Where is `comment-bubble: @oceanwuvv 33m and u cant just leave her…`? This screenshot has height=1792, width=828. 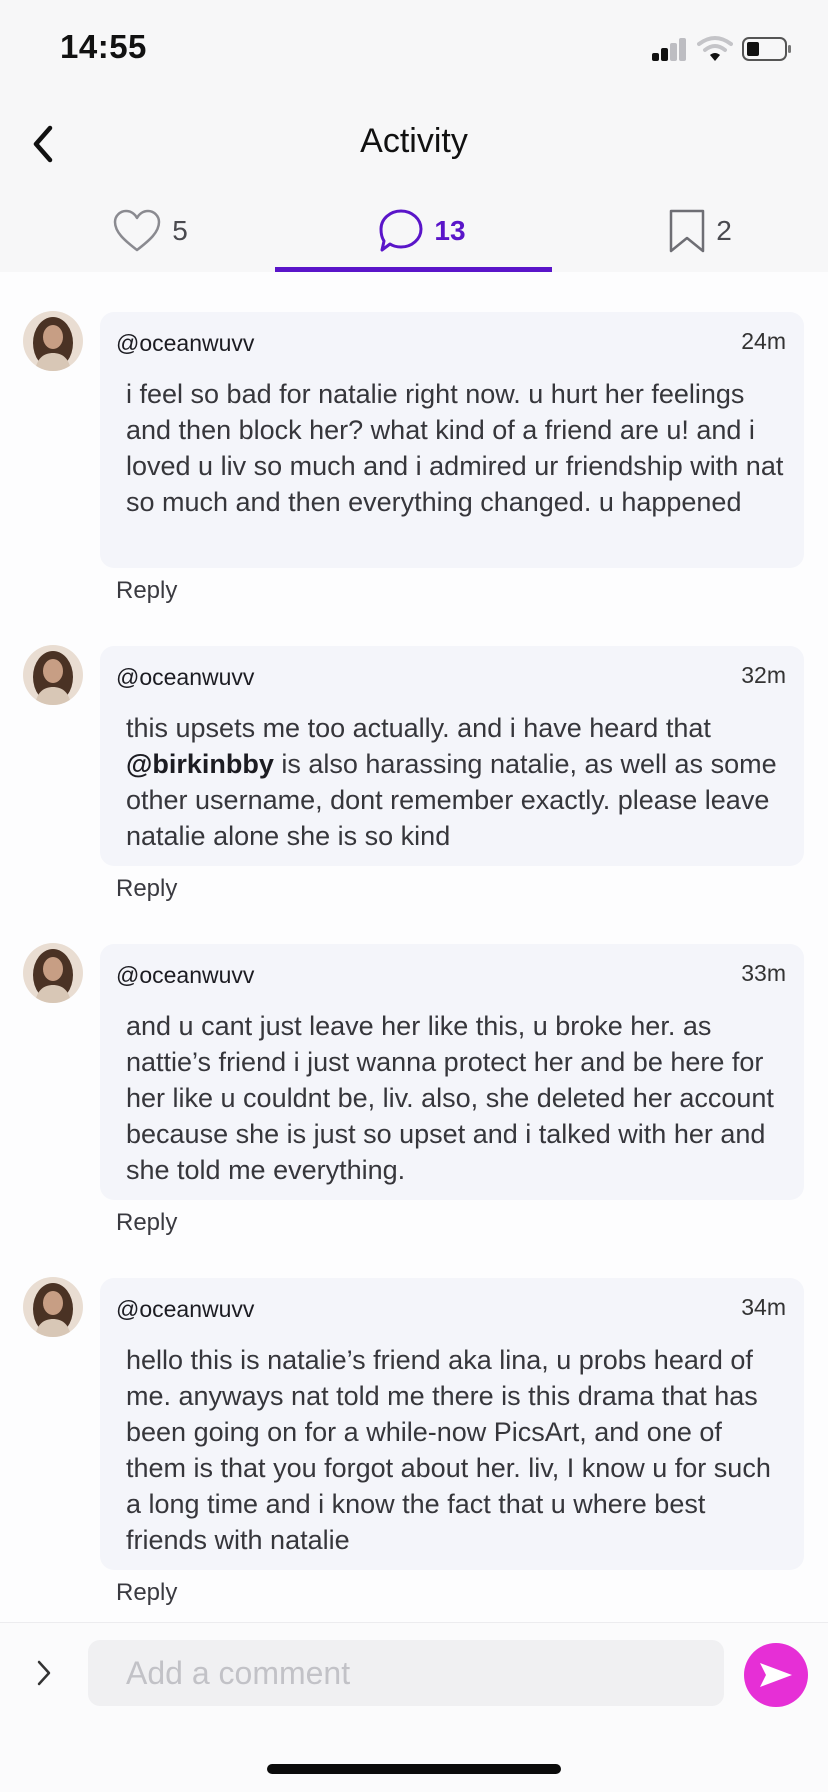 comment-bubble: @oceanwuvv 33m and u cant just leave her… is located at coordinates (452, 1072).